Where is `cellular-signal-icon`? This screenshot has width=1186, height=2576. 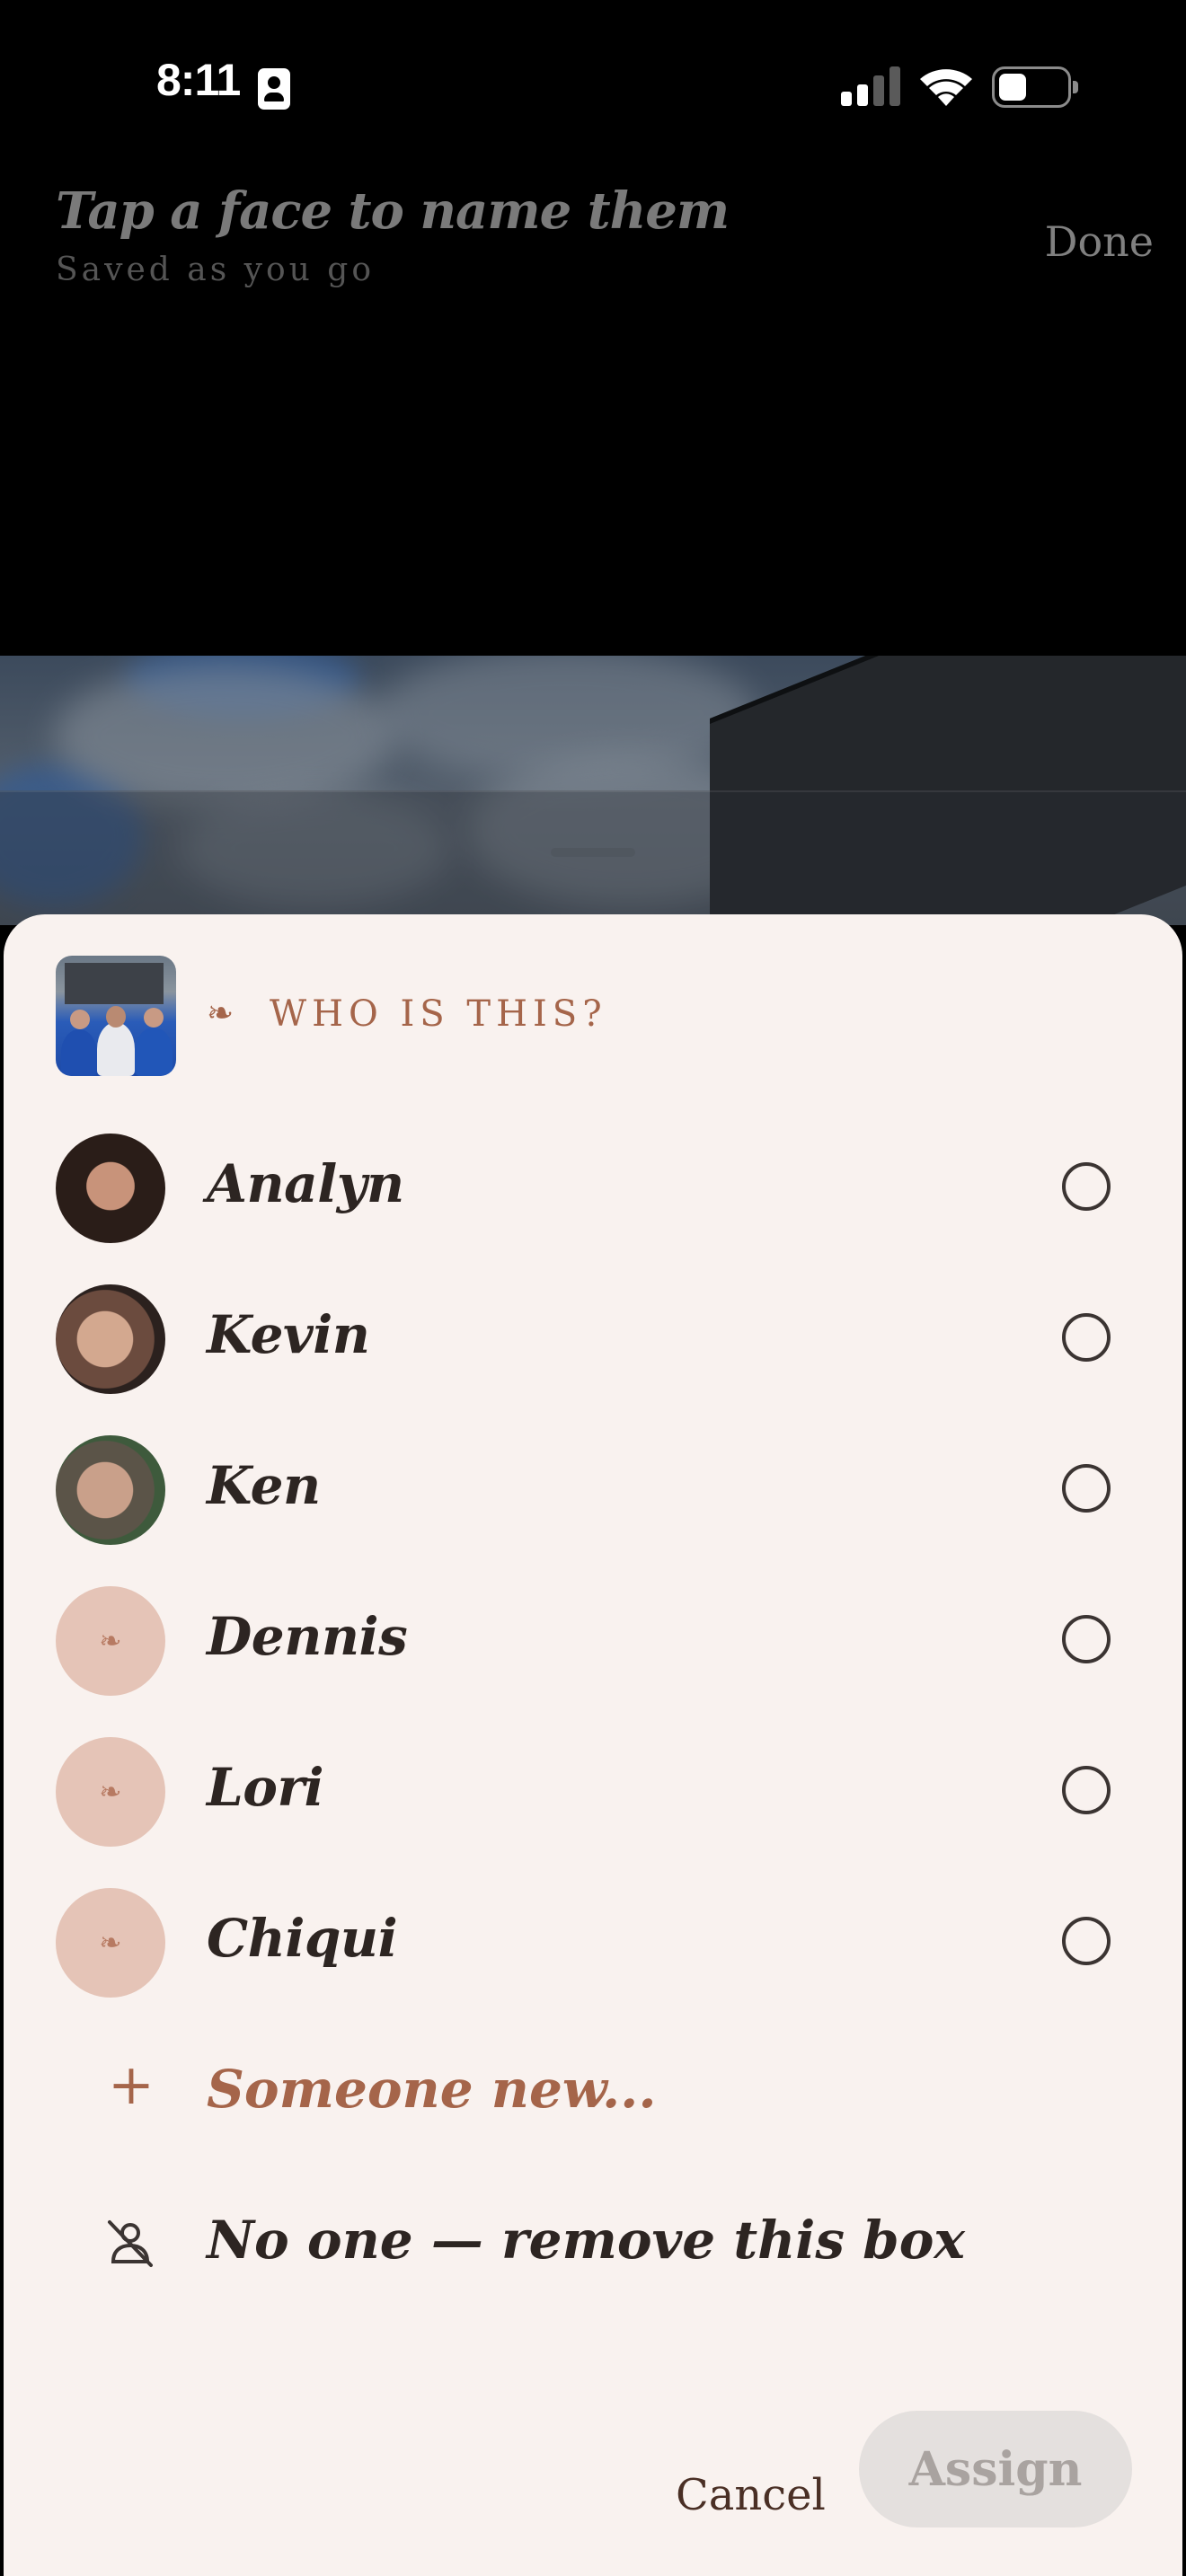 cellular-signal-icon is located at coordinates (870, 86).